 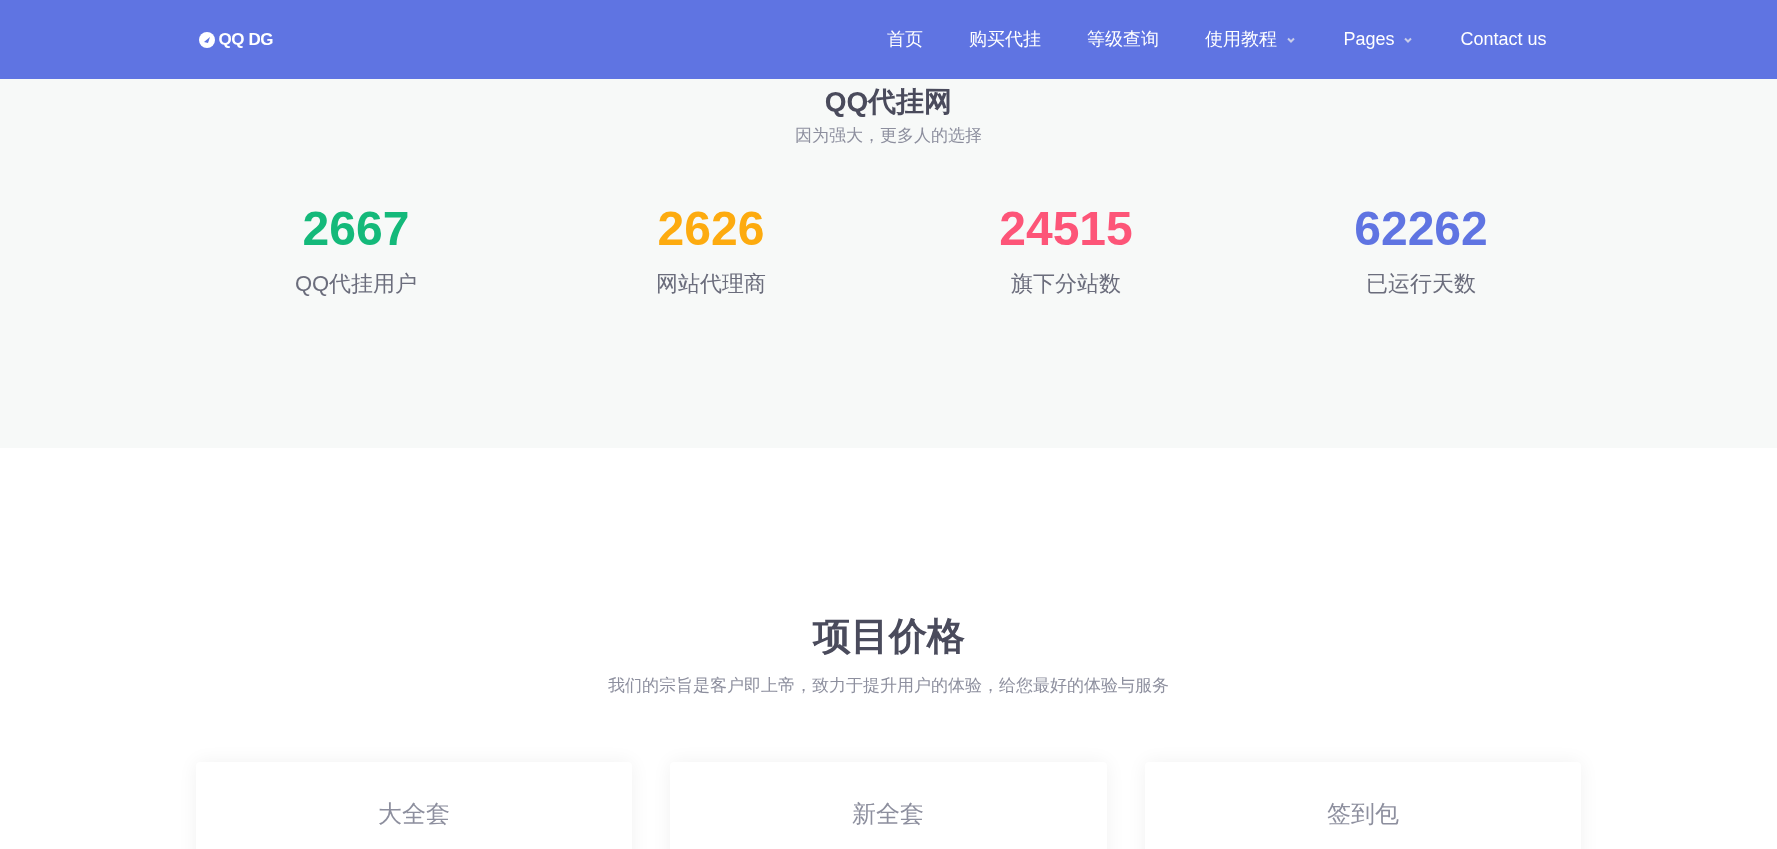 I want to click on stat-label: 旗下分站数, so click(x=1066, y=283).